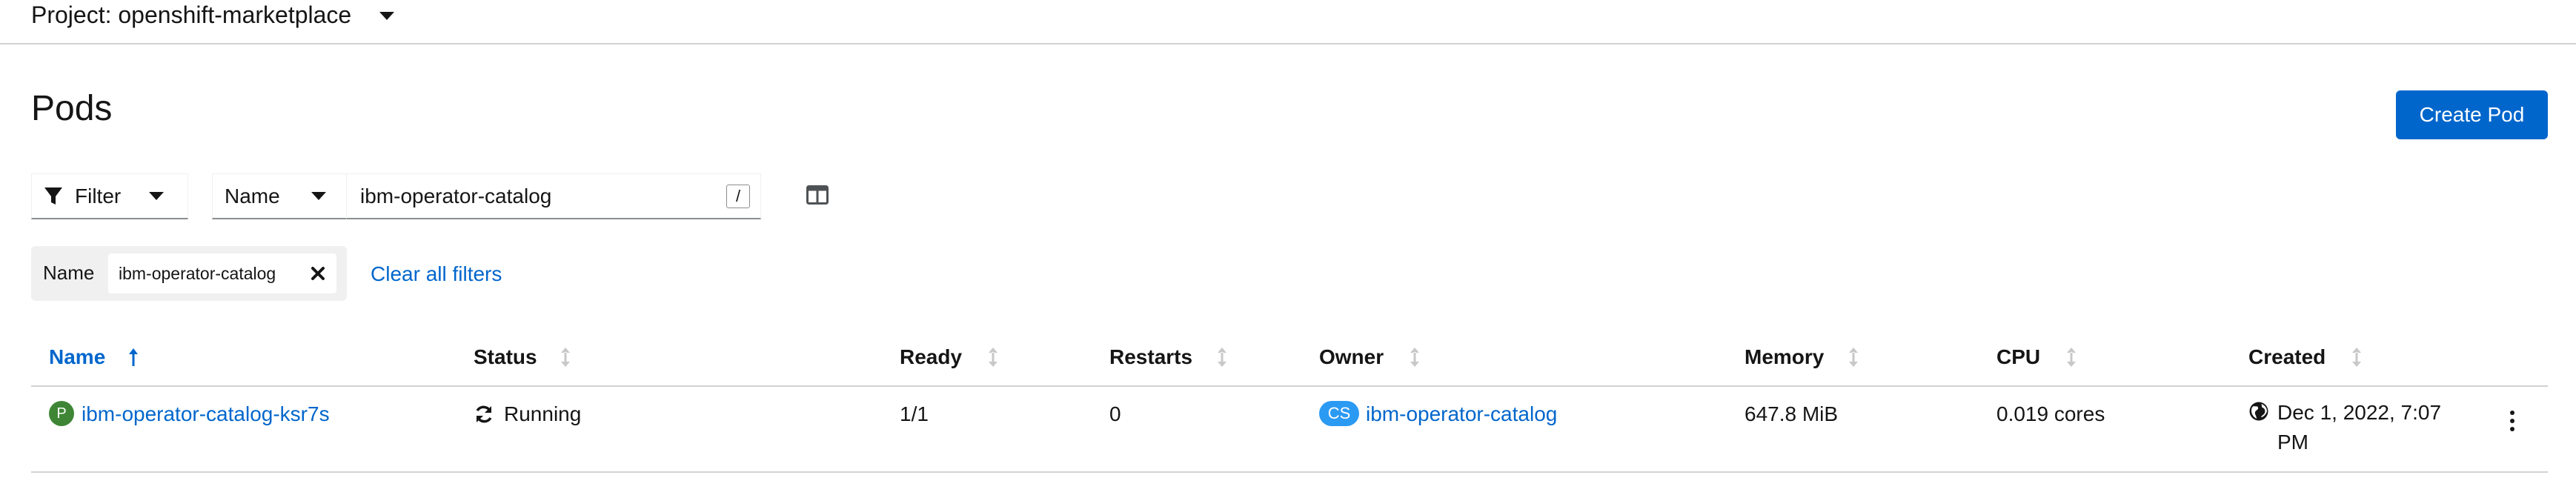 This screenshot has height=498, width=2576. Describe the element at coordinates (531, 196) in the screenshot. I see `search-input` at that location.